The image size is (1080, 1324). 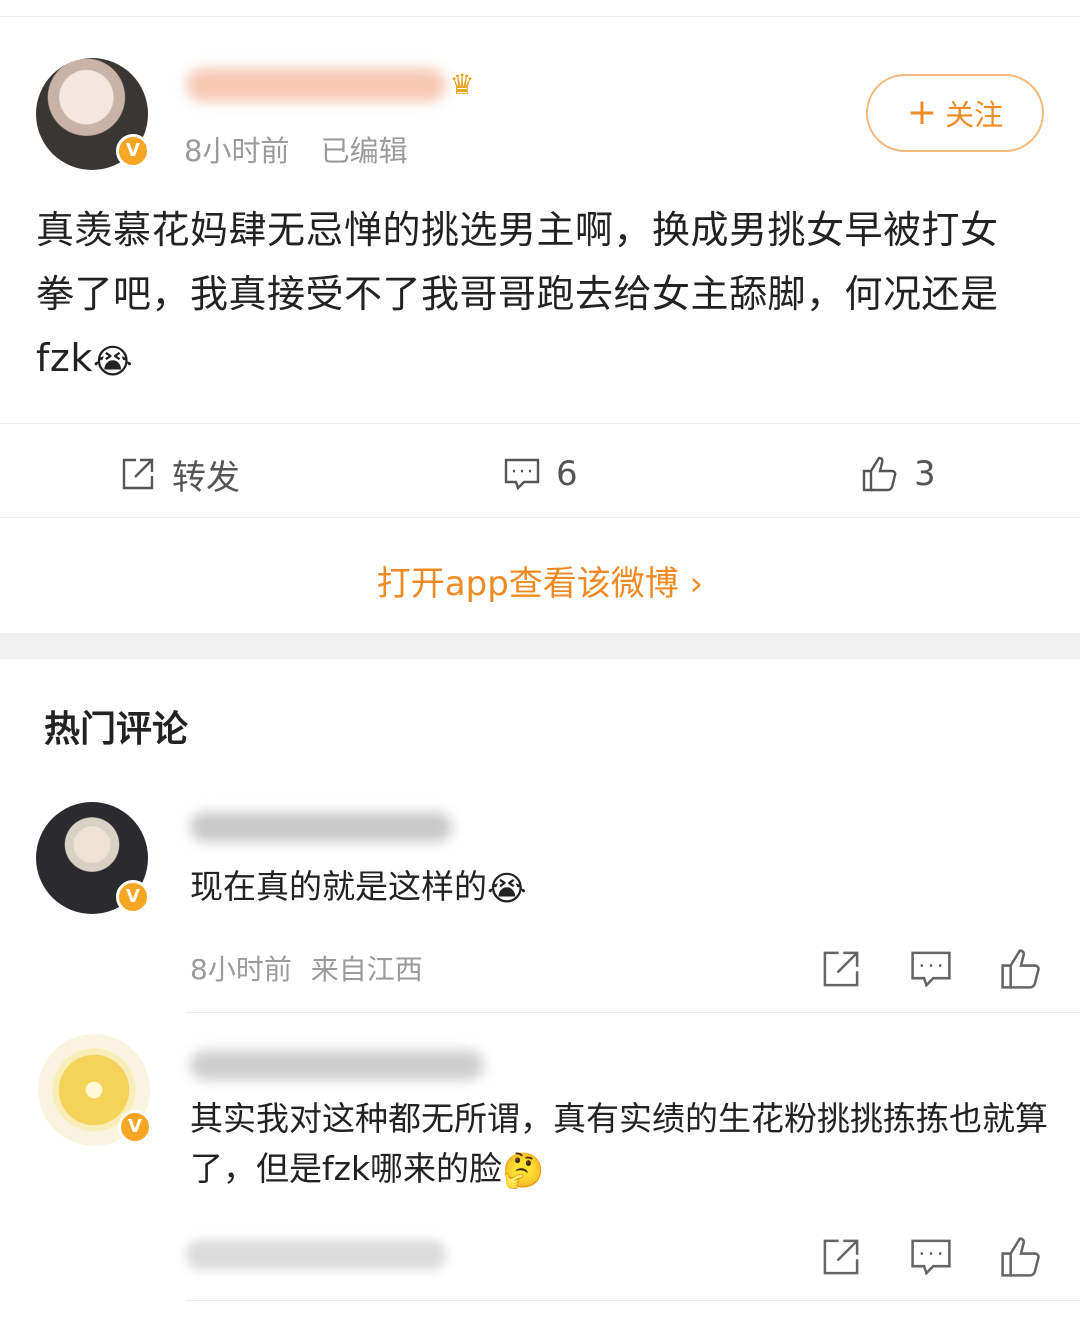 I want to click on section-separator, so click(x=540, y=646).